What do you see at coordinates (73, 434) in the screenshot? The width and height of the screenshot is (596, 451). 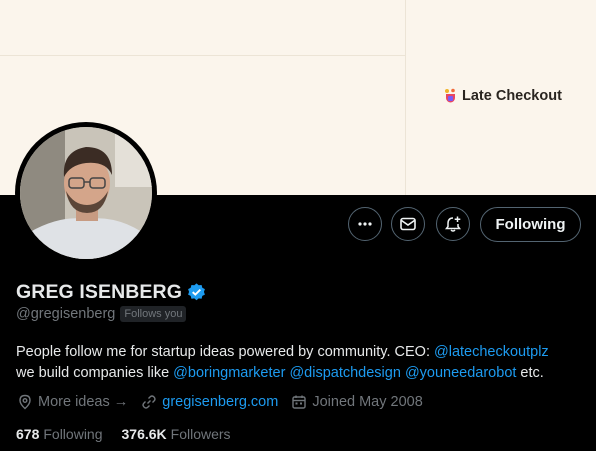 I see `following-label: Following` at bounding box center [73, 434].